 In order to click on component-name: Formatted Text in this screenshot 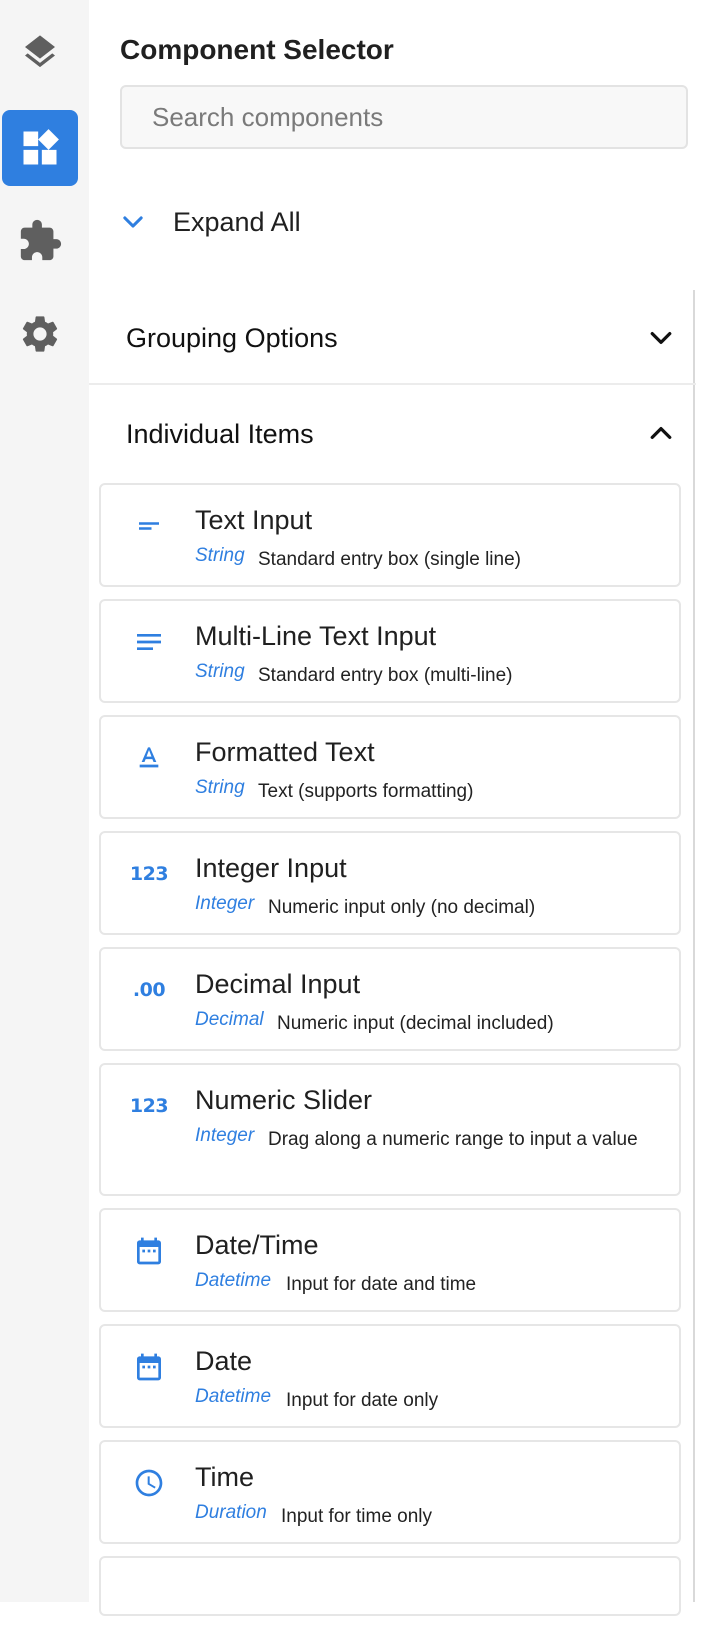, I will do `click(285, 752)`.